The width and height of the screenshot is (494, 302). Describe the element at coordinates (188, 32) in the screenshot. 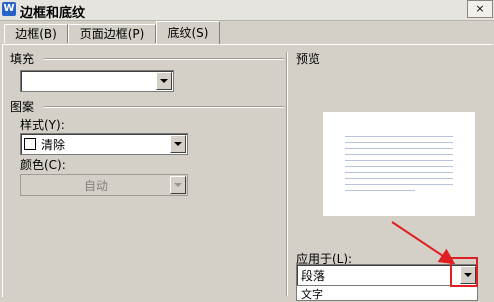

I see `tab-shading: 底纹(S)` at that location.